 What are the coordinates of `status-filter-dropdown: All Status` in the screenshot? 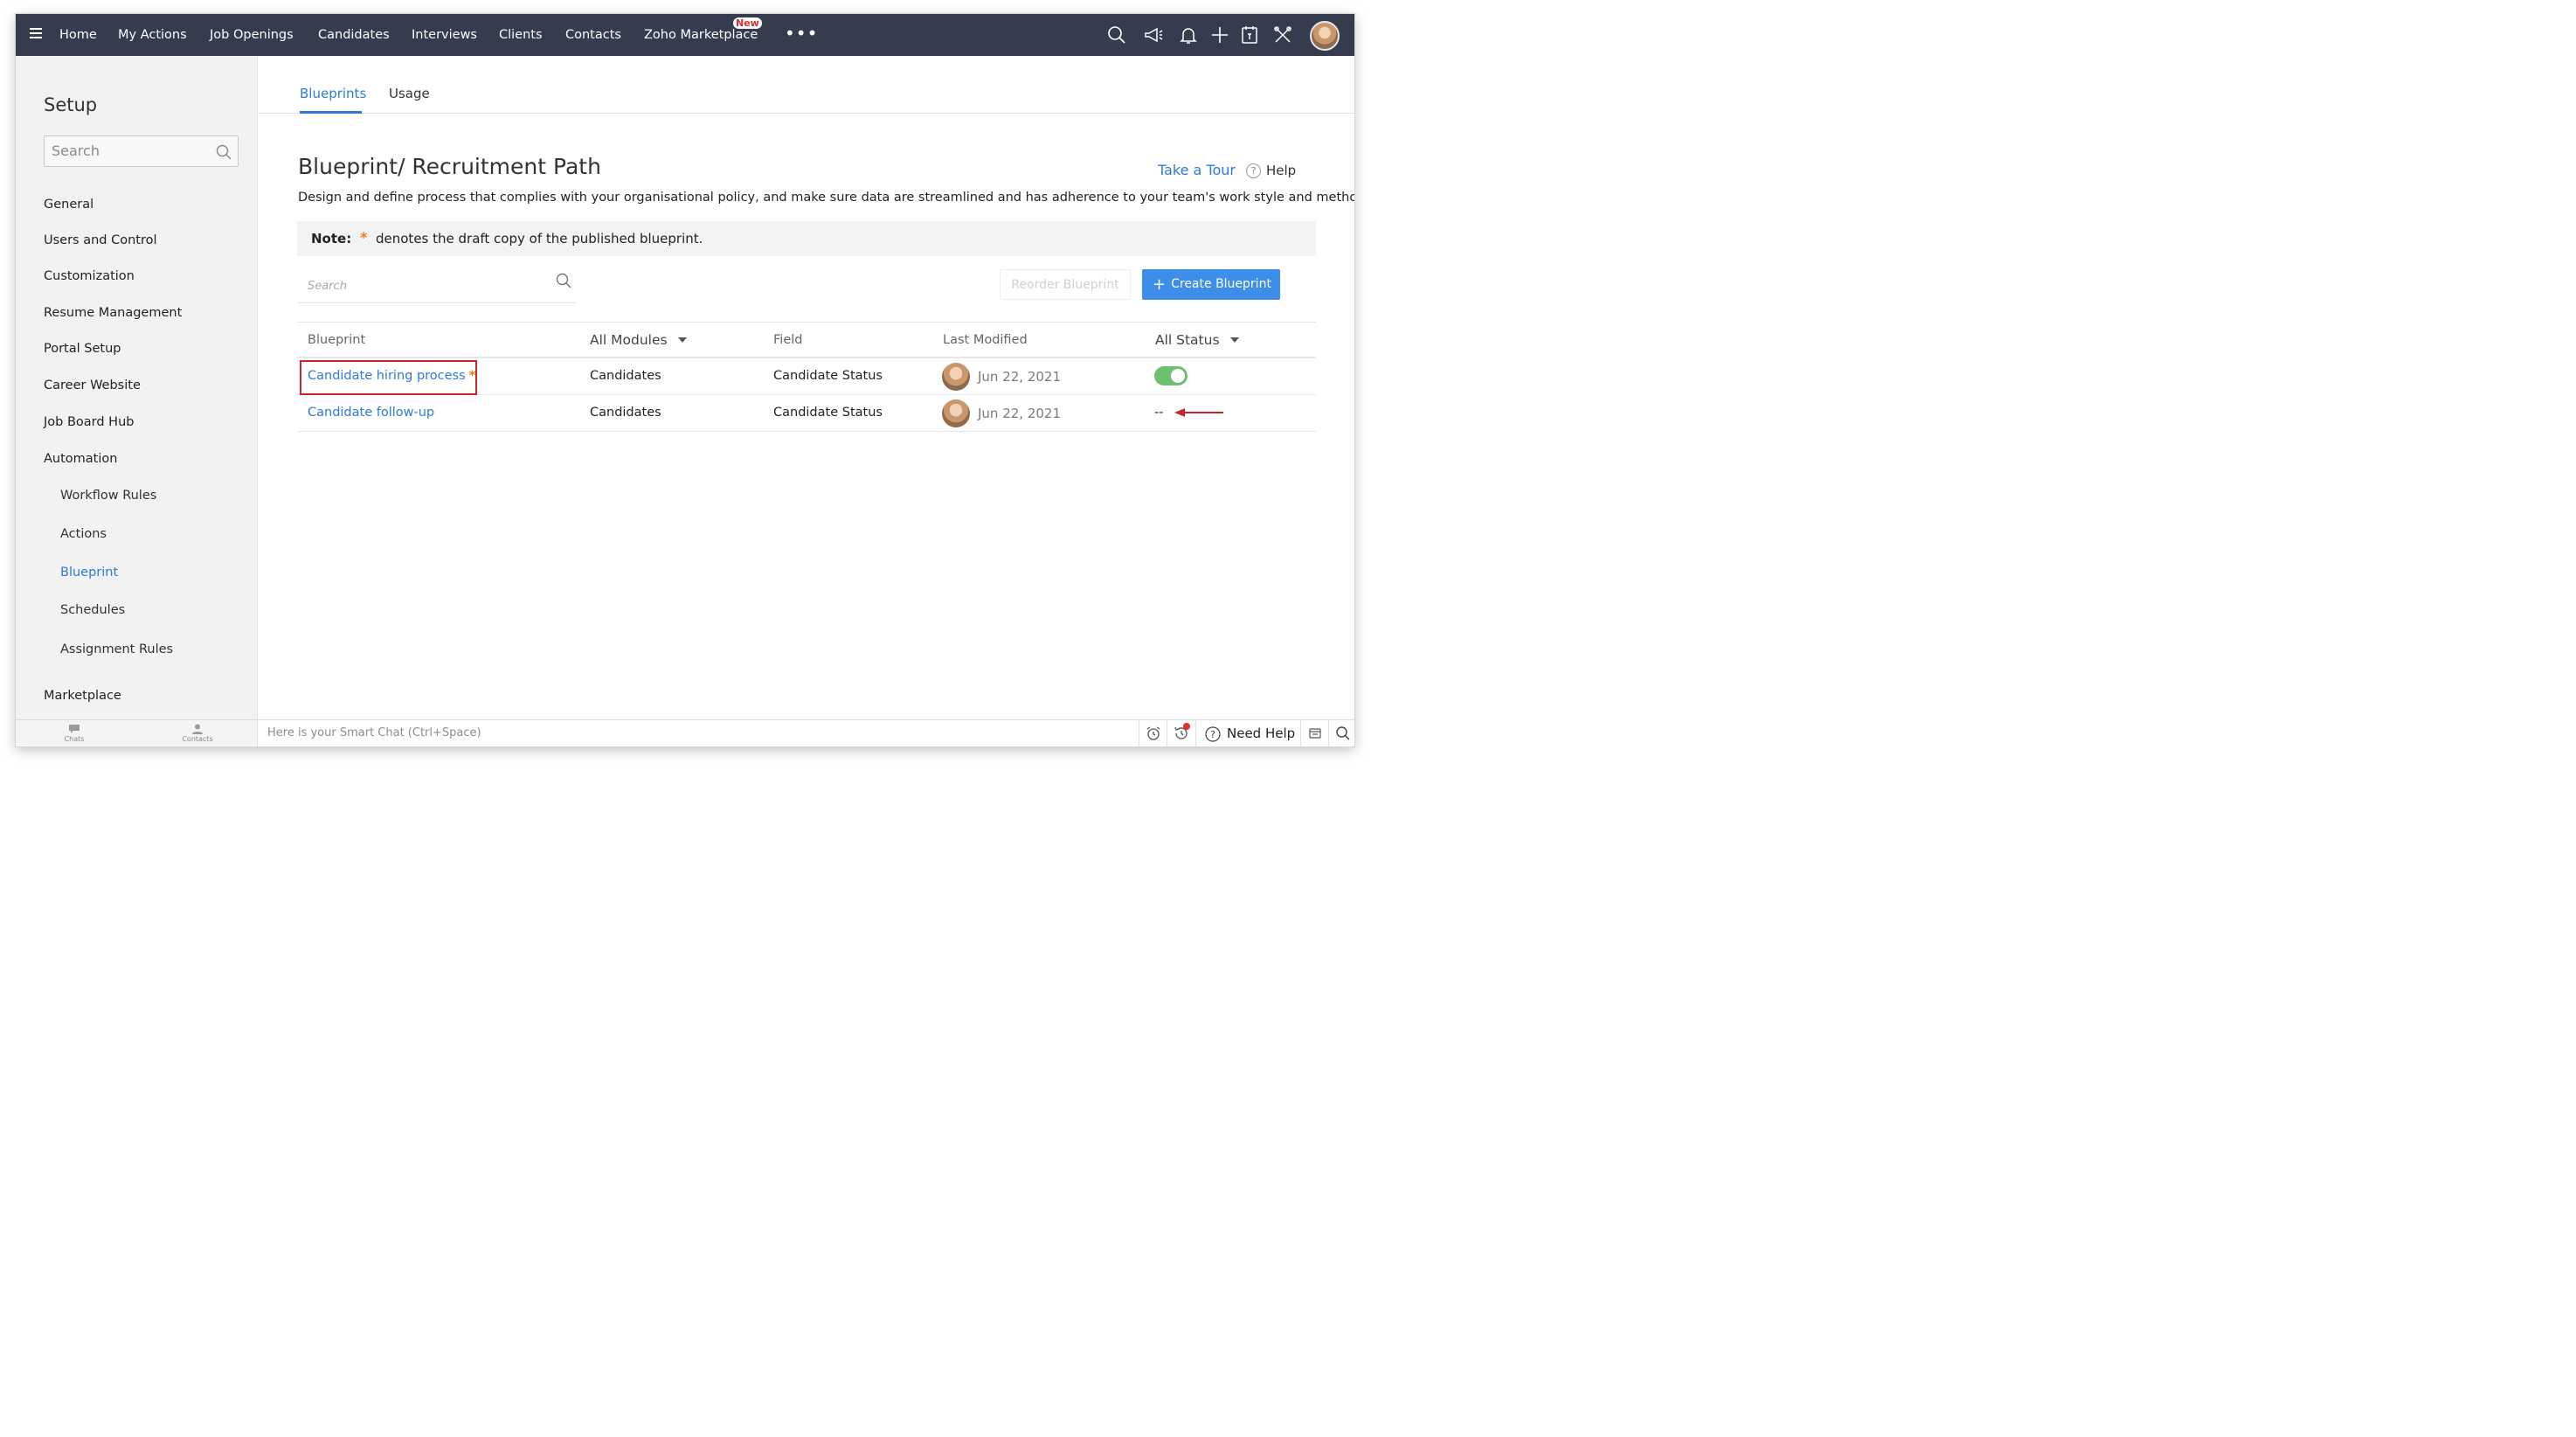 It's located at (1197, 340).